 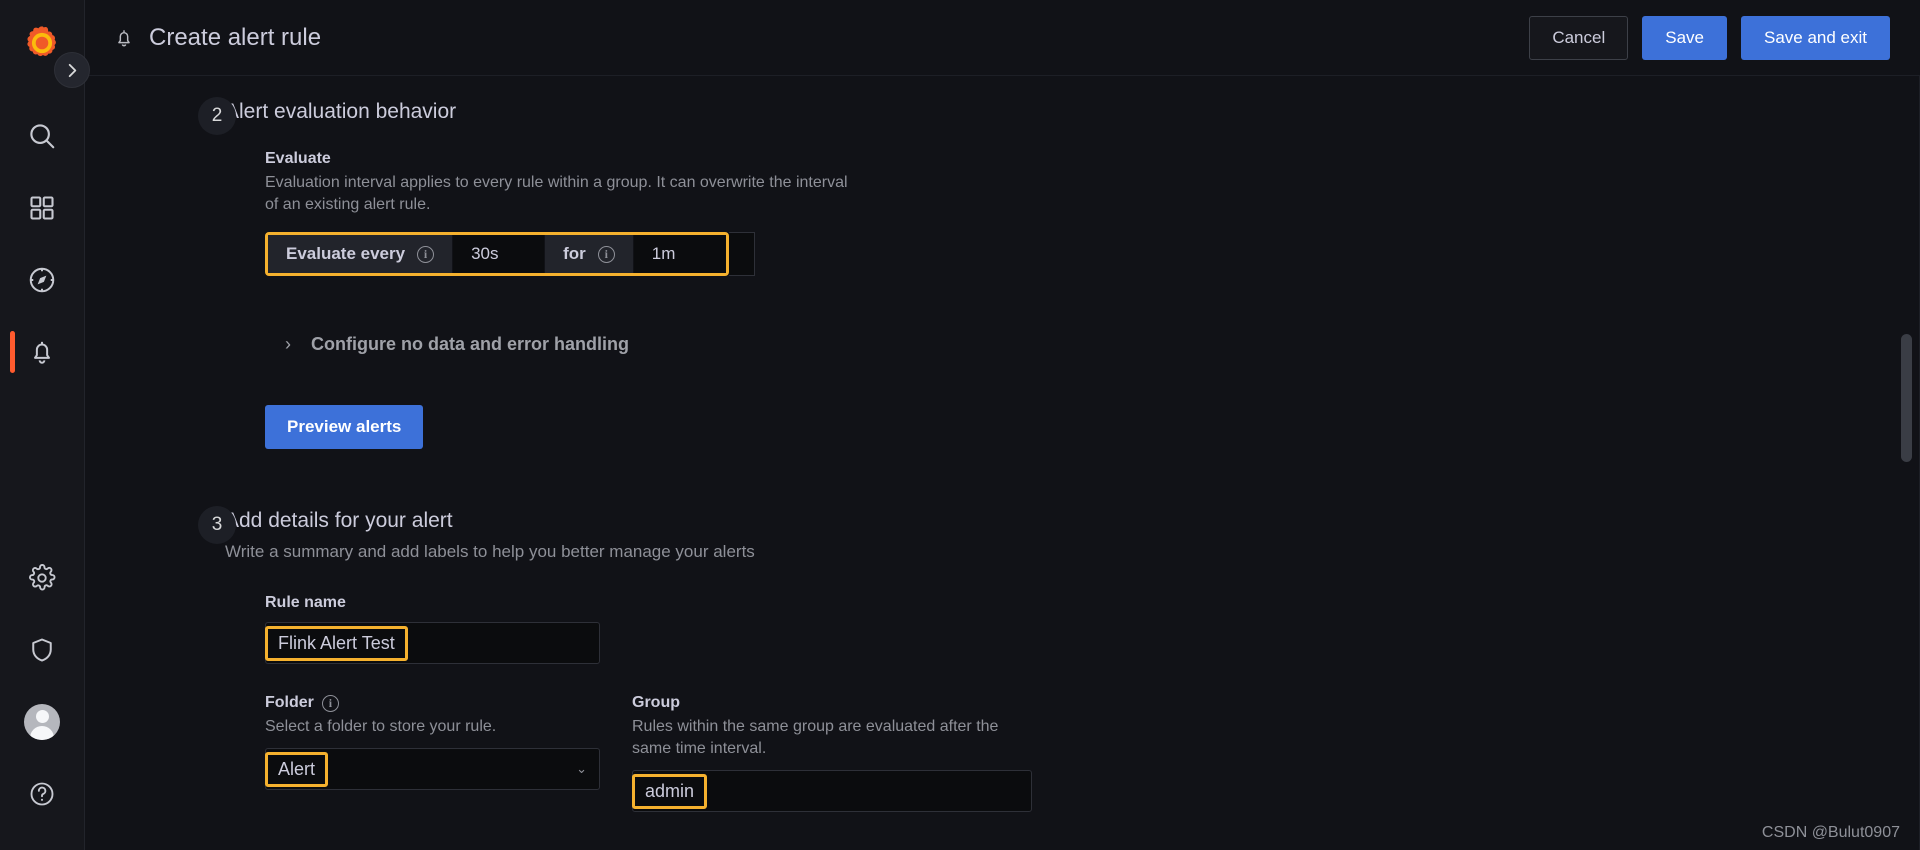 I want to click on sidebar, so click(x=45, y=425).